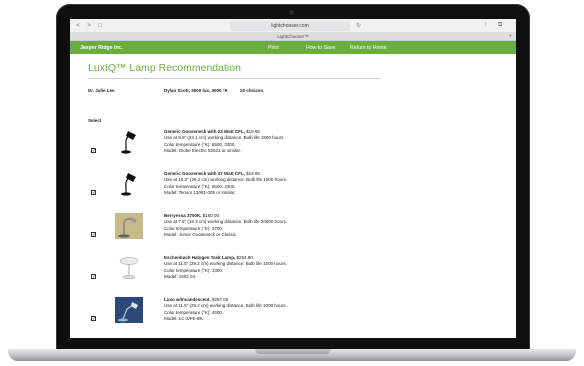 The height and width of the screenshot is (366, 584). I want to click on product-model: Model: Globe Electric 52021 or similar., so click(203, 150).